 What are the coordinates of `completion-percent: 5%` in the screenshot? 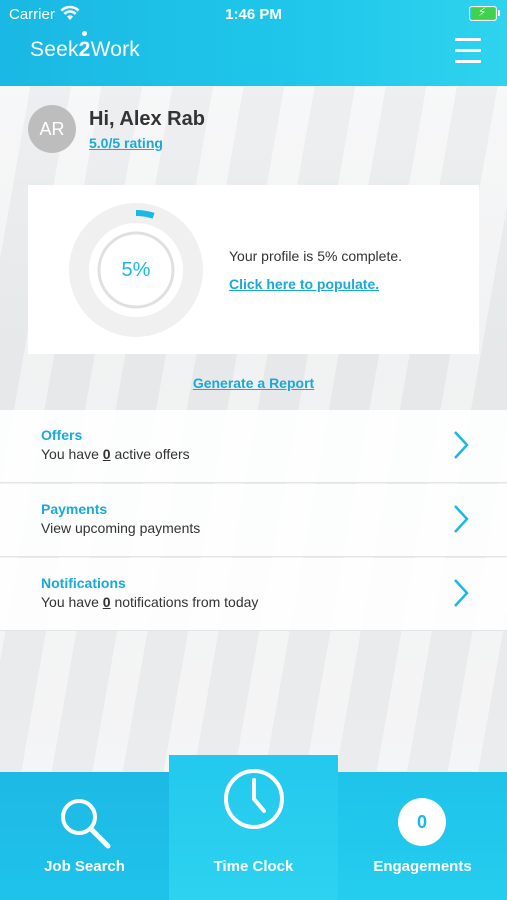 It's located at (136, 270).